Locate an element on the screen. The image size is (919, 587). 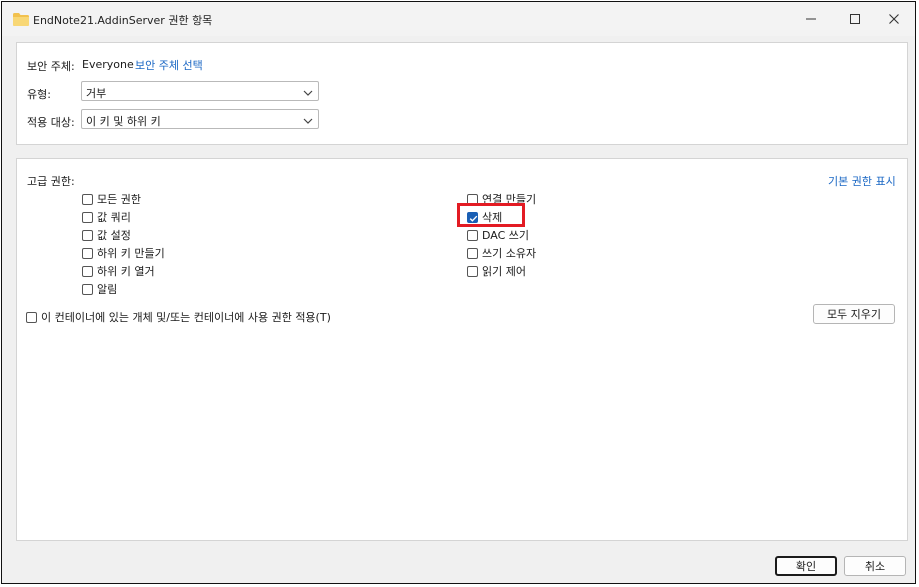
permission-label: 모든 권한 is located at coordinates (119, 199).